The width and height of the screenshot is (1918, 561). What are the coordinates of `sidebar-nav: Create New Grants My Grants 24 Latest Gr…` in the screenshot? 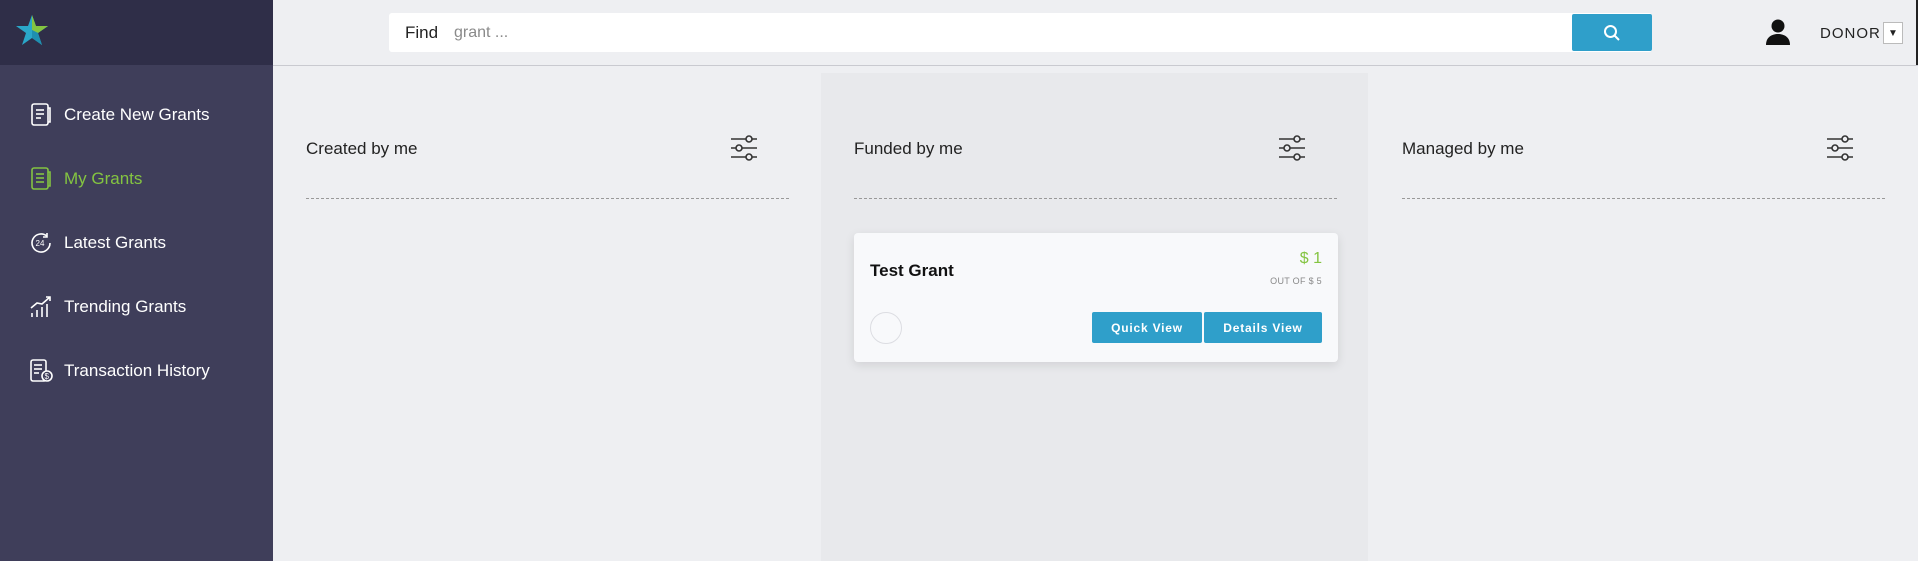 It's located at (136, 243).